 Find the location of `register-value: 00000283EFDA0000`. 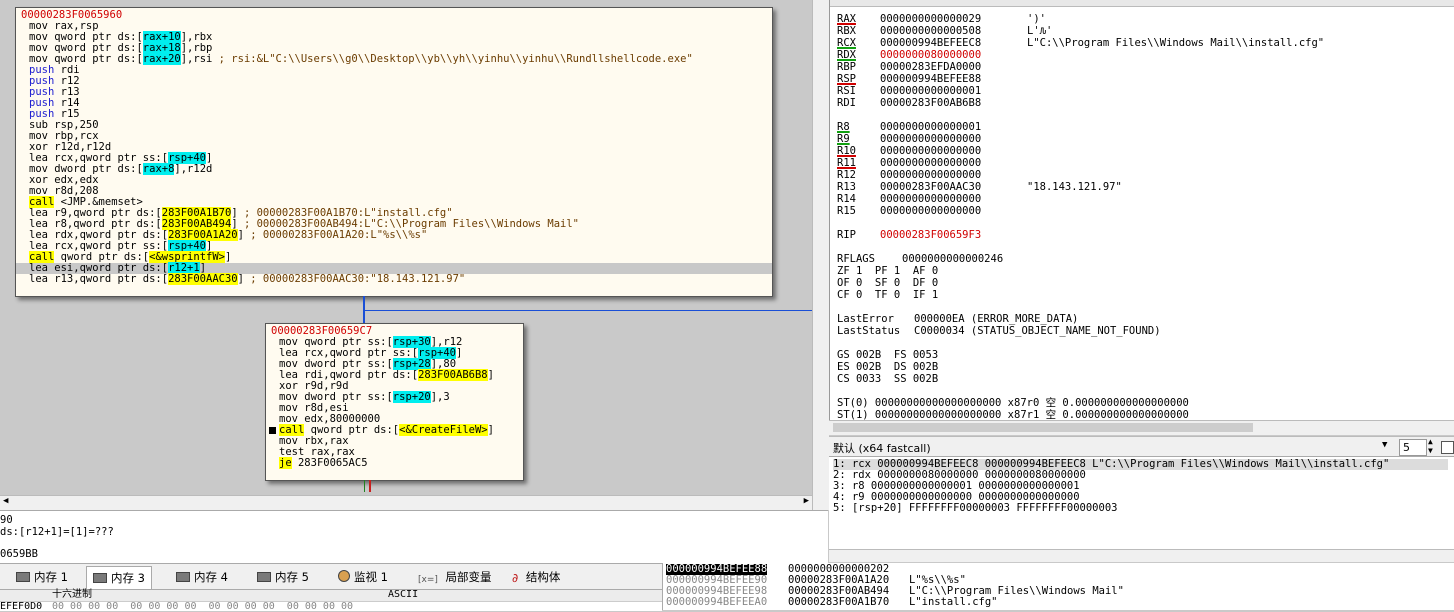

register-value: 00000283EFDA0000 is located at coordinates (930, 67).